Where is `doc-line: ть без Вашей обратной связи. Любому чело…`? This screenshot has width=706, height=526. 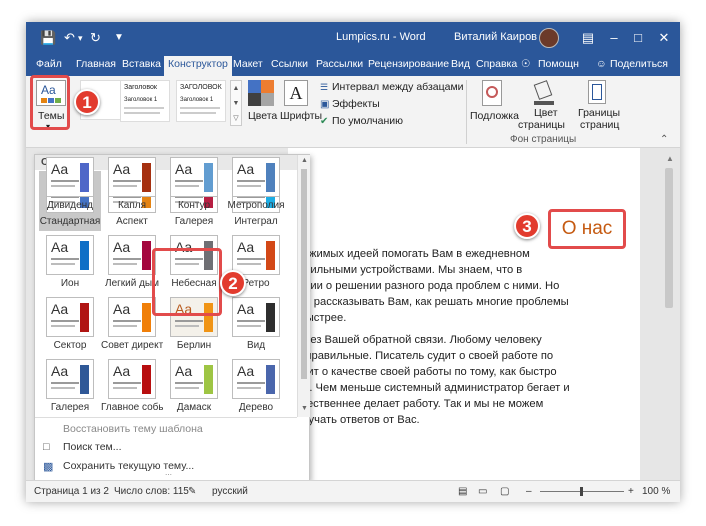 doc-line: ть без Вашей обратной связи. Любому чело… is located at coordinates (416, 340).